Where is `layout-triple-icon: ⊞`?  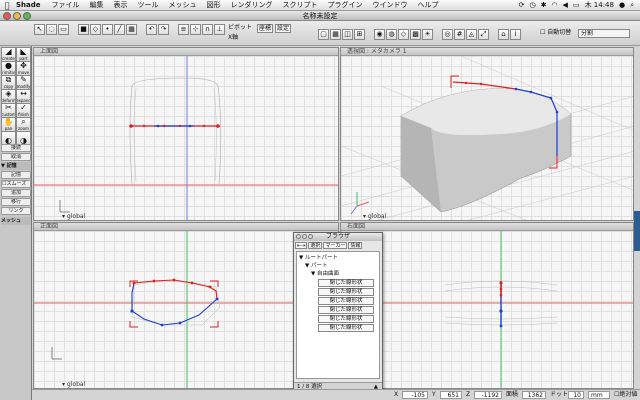
layout-triple-icon: ⊞ is located at coordinates (359, 34).